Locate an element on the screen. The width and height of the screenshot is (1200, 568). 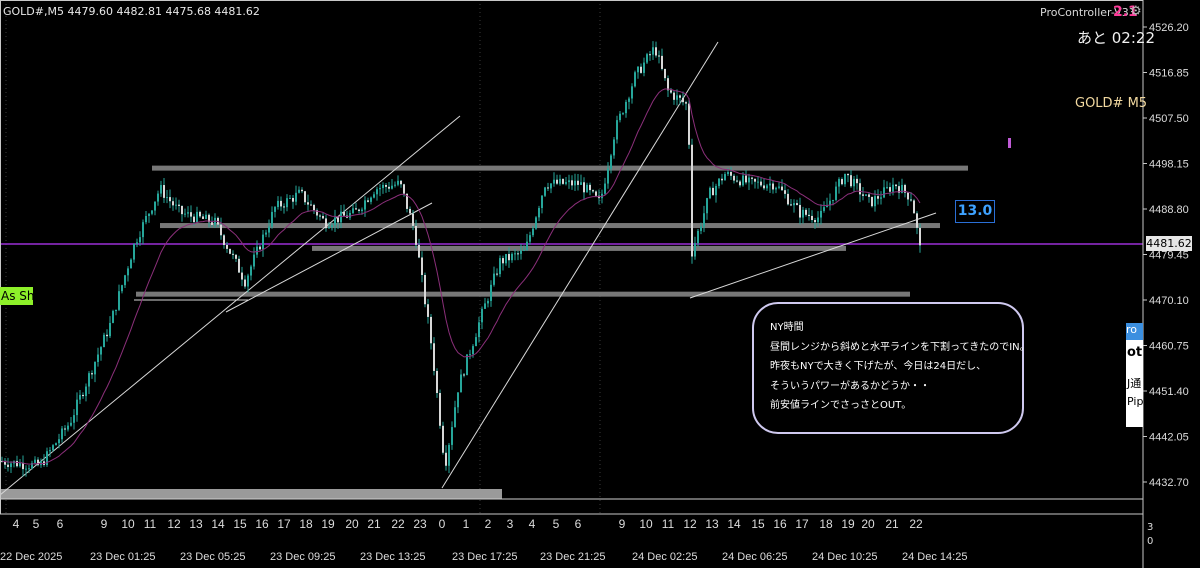
hour-label: 17 is located at coordinates (284, 524).